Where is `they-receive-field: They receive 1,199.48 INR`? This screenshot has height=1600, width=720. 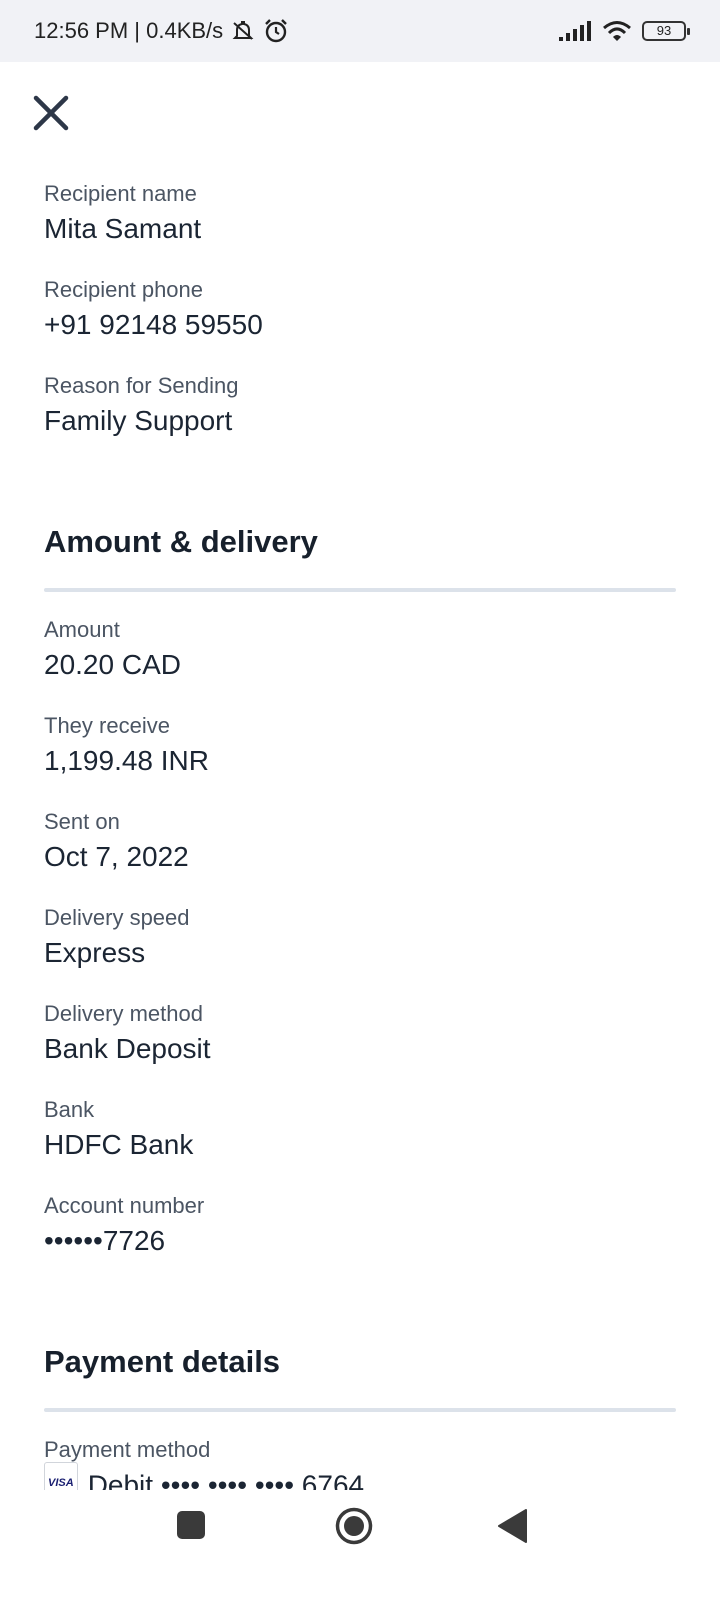 they-receive-field: They receive 1,199.48 INR is located at coordinates (360, 745).